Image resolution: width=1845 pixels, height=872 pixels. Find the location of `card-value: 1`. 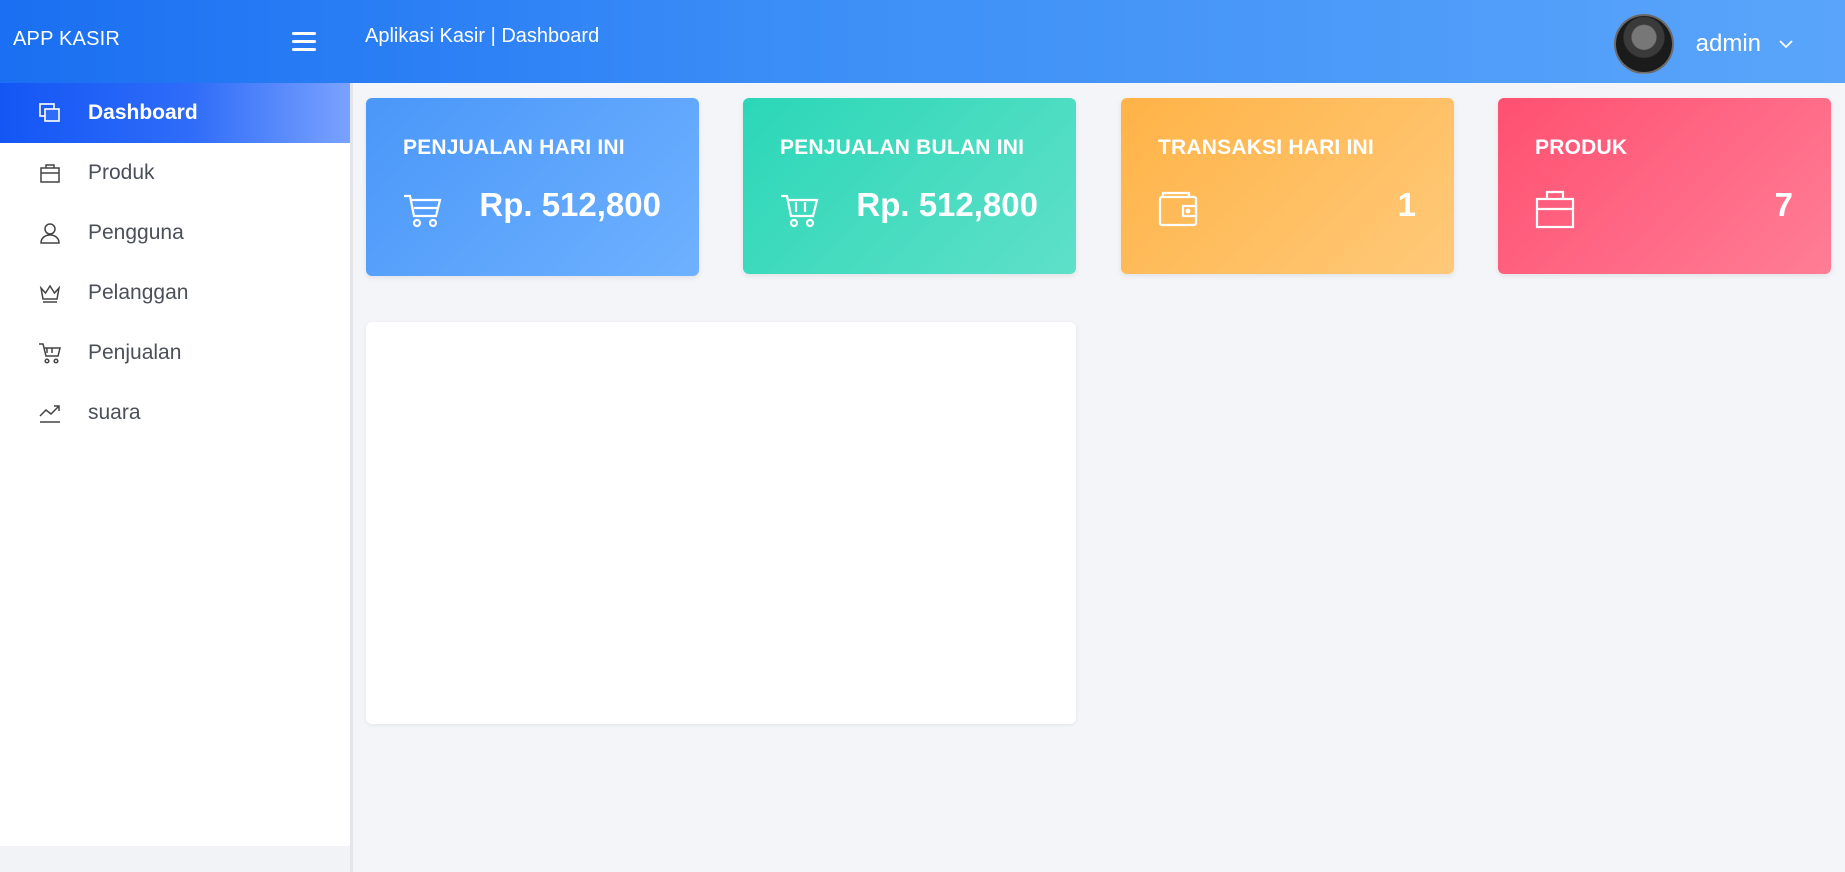

card-value: 1 is located at coordinates (1406, 204).